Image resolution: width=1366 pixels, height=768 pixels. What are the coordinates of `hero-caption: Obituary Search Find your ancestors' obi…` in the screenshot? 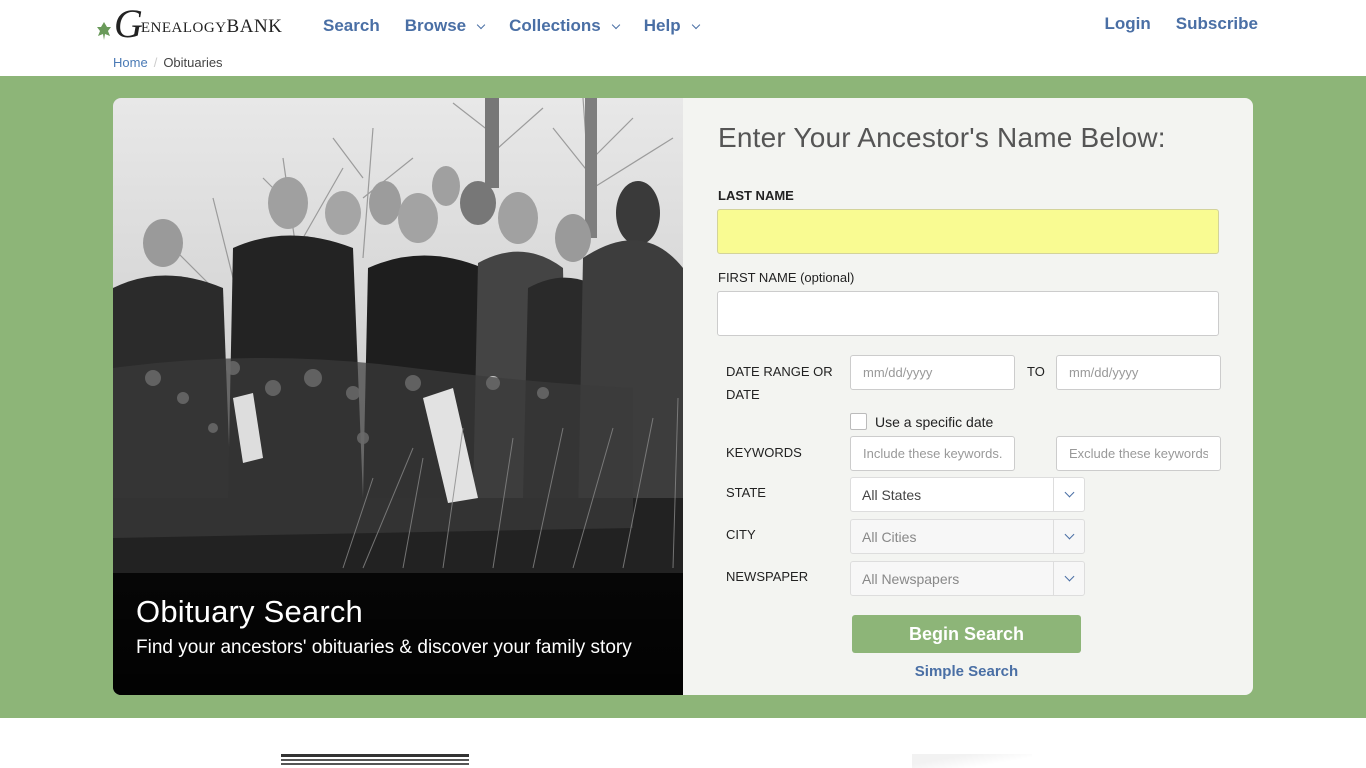 It's located at (398, 634).